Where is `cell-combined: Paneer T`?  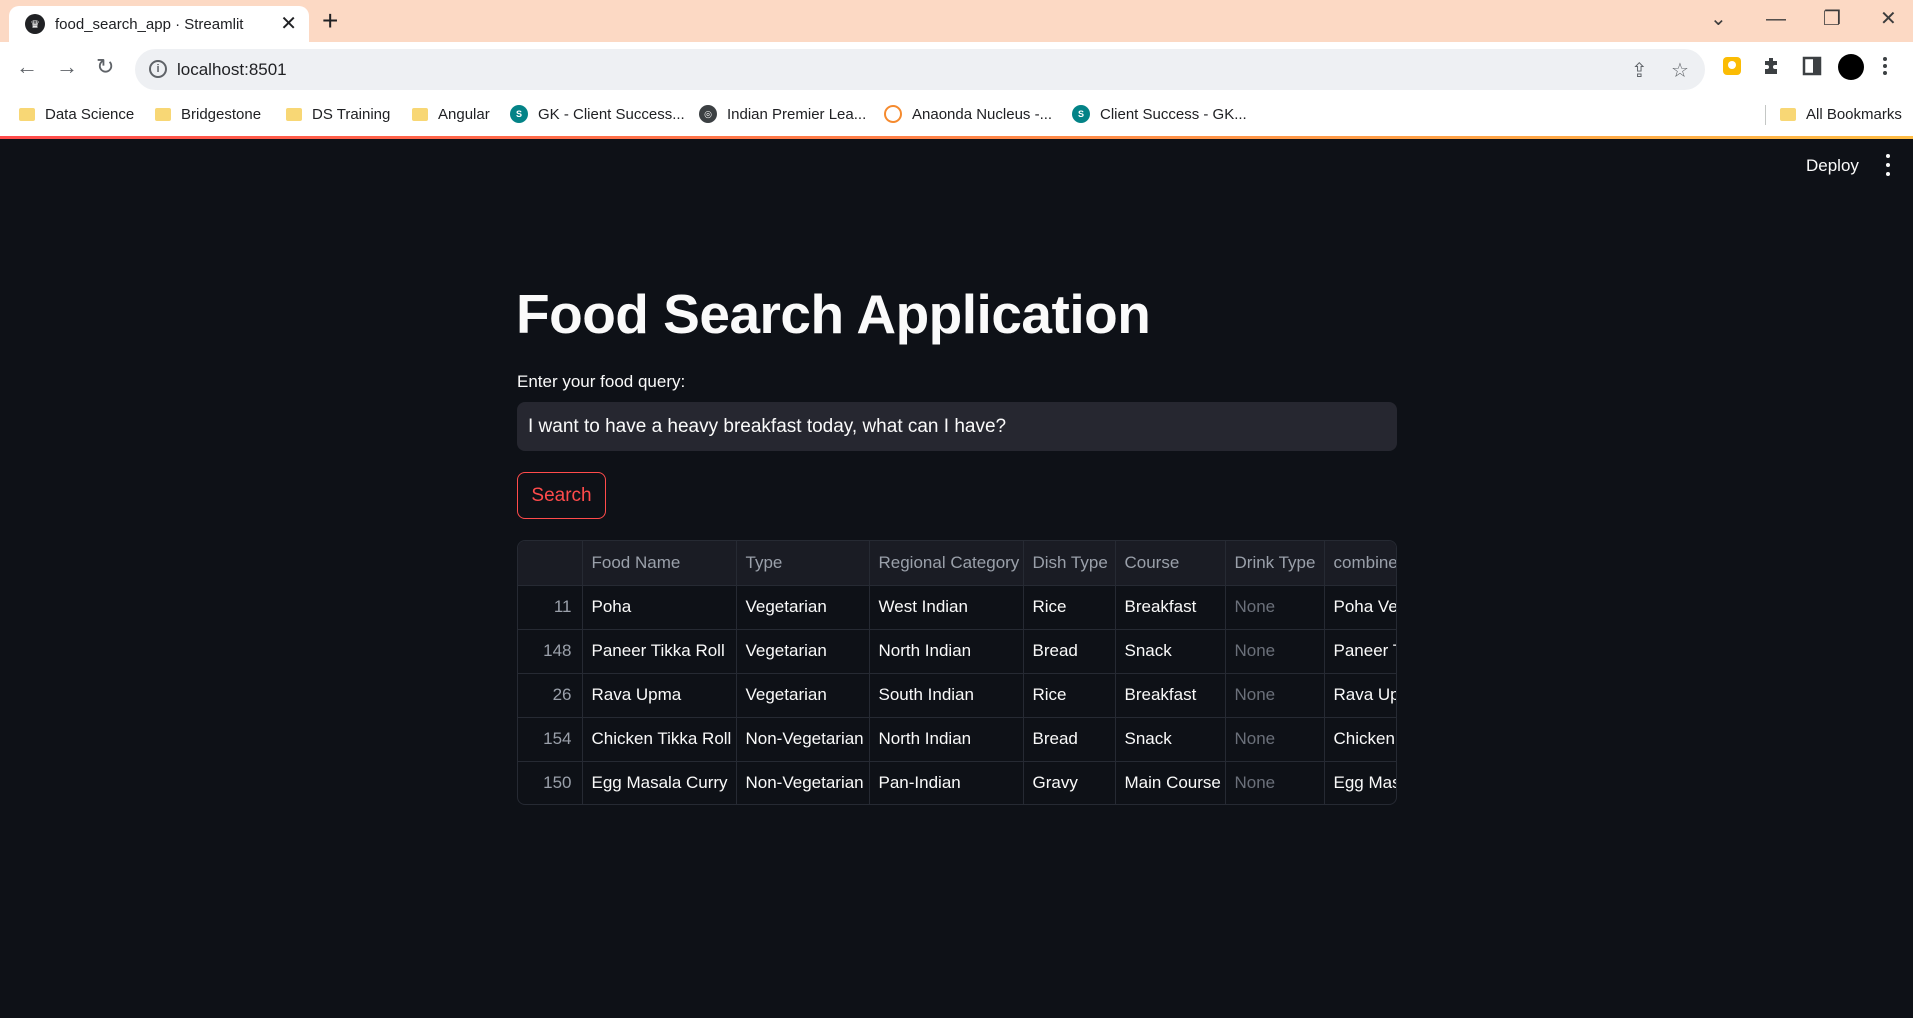
cell-combined: Paneer T is located at coordinates (1360, 651).